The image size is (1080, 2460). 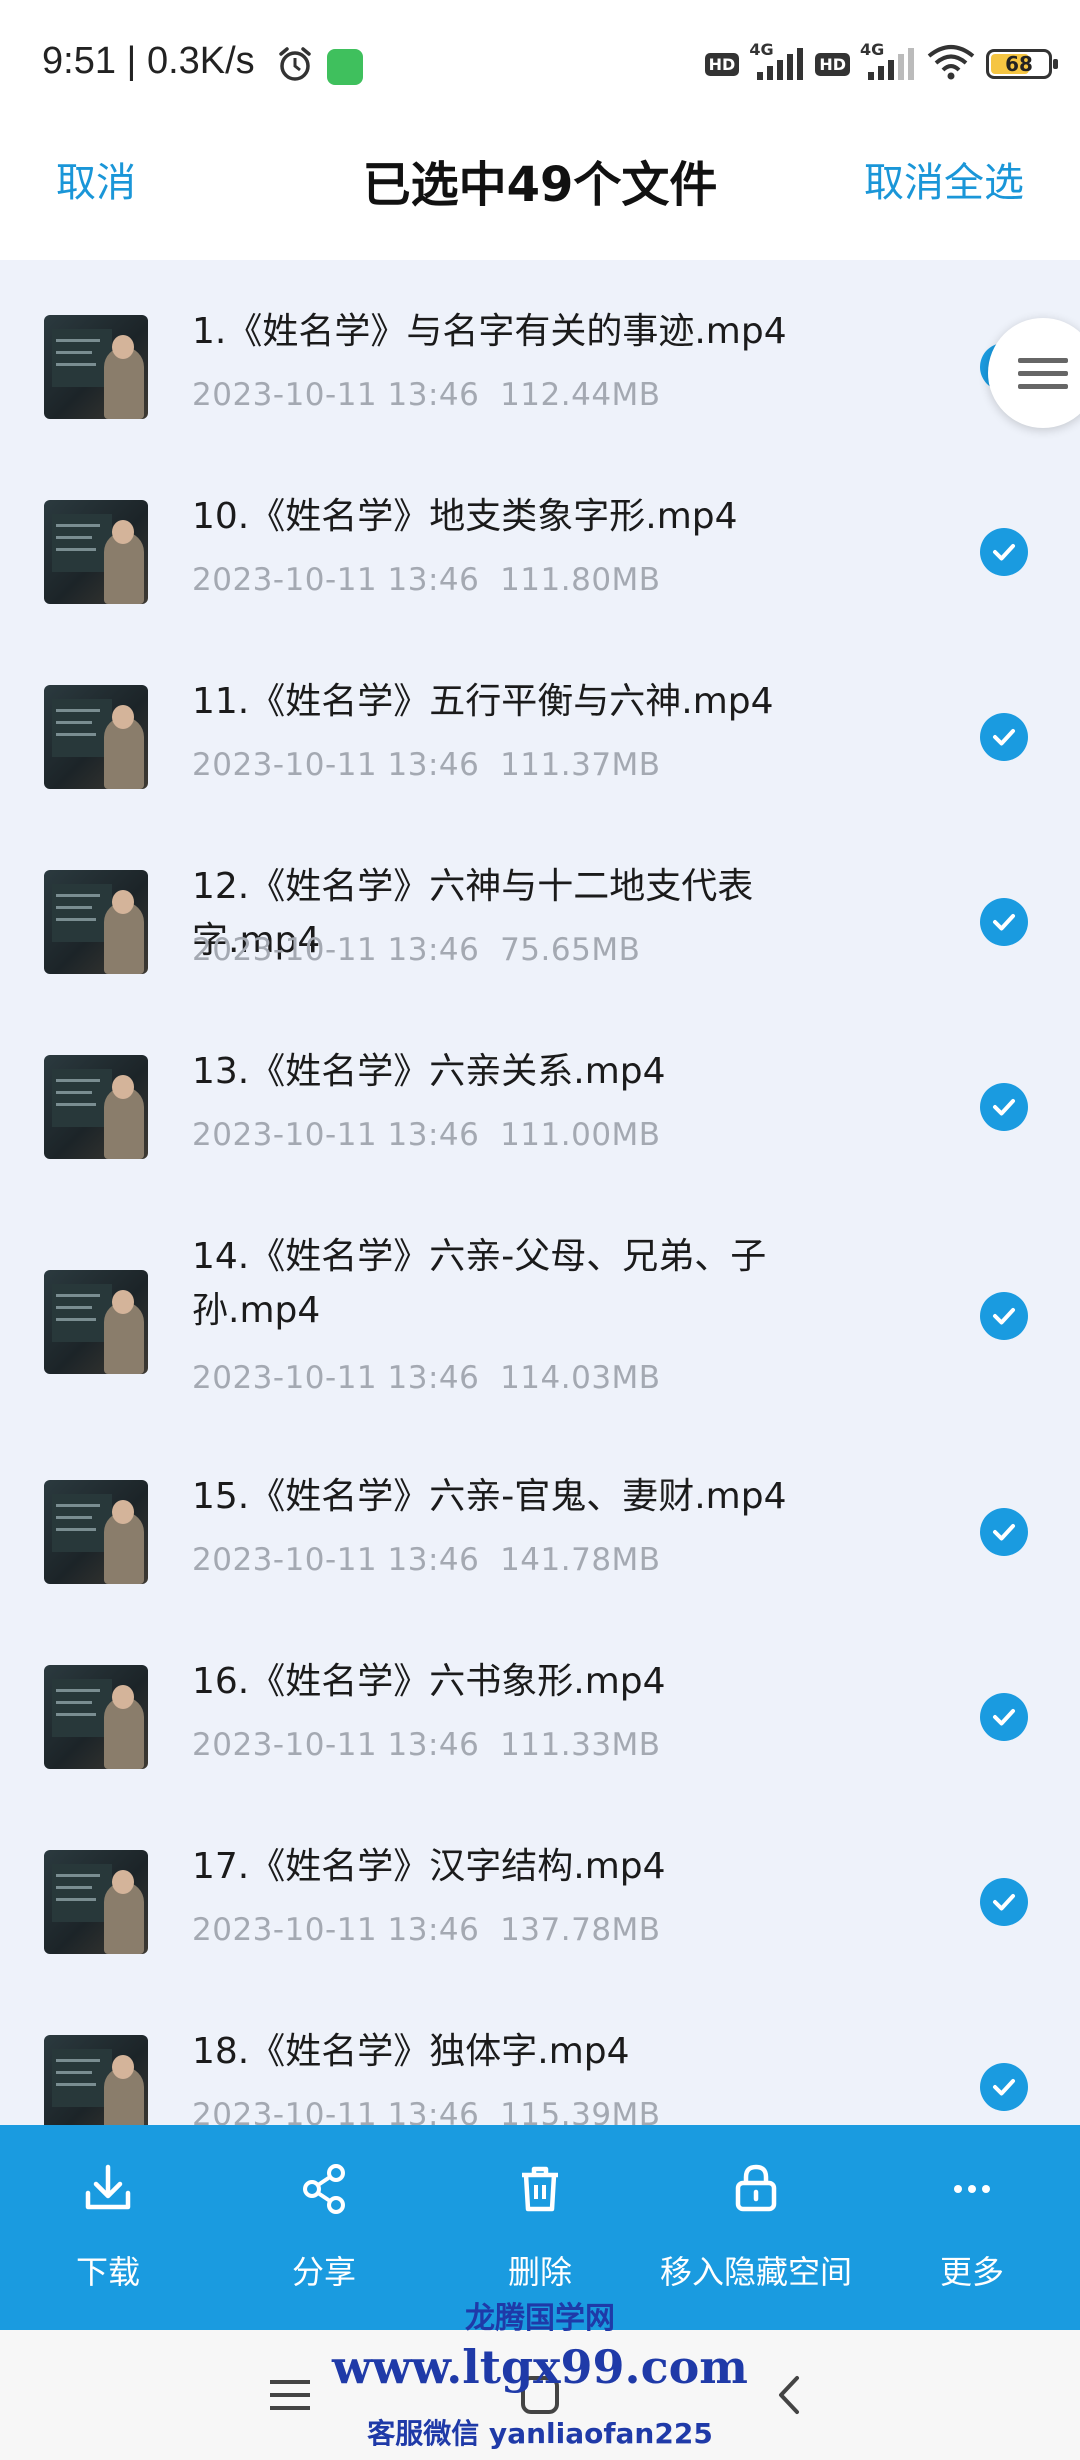 I want to click on watermark-contact: 客服微信 yanliaofan225, so click(x=540, y=2433).